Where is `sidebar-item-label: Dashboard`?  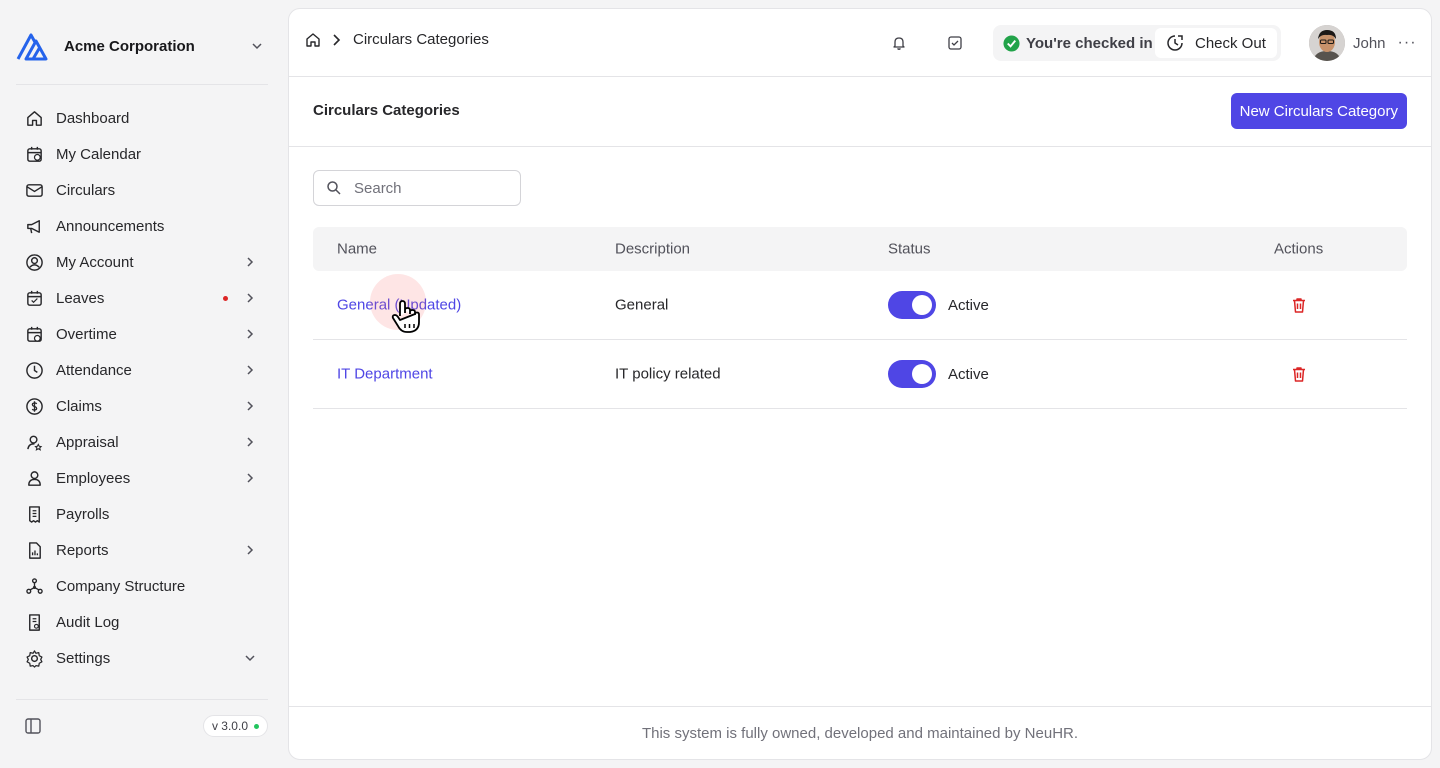 sidebar-item-label: Dashboard is located at coordinates (93, 118).